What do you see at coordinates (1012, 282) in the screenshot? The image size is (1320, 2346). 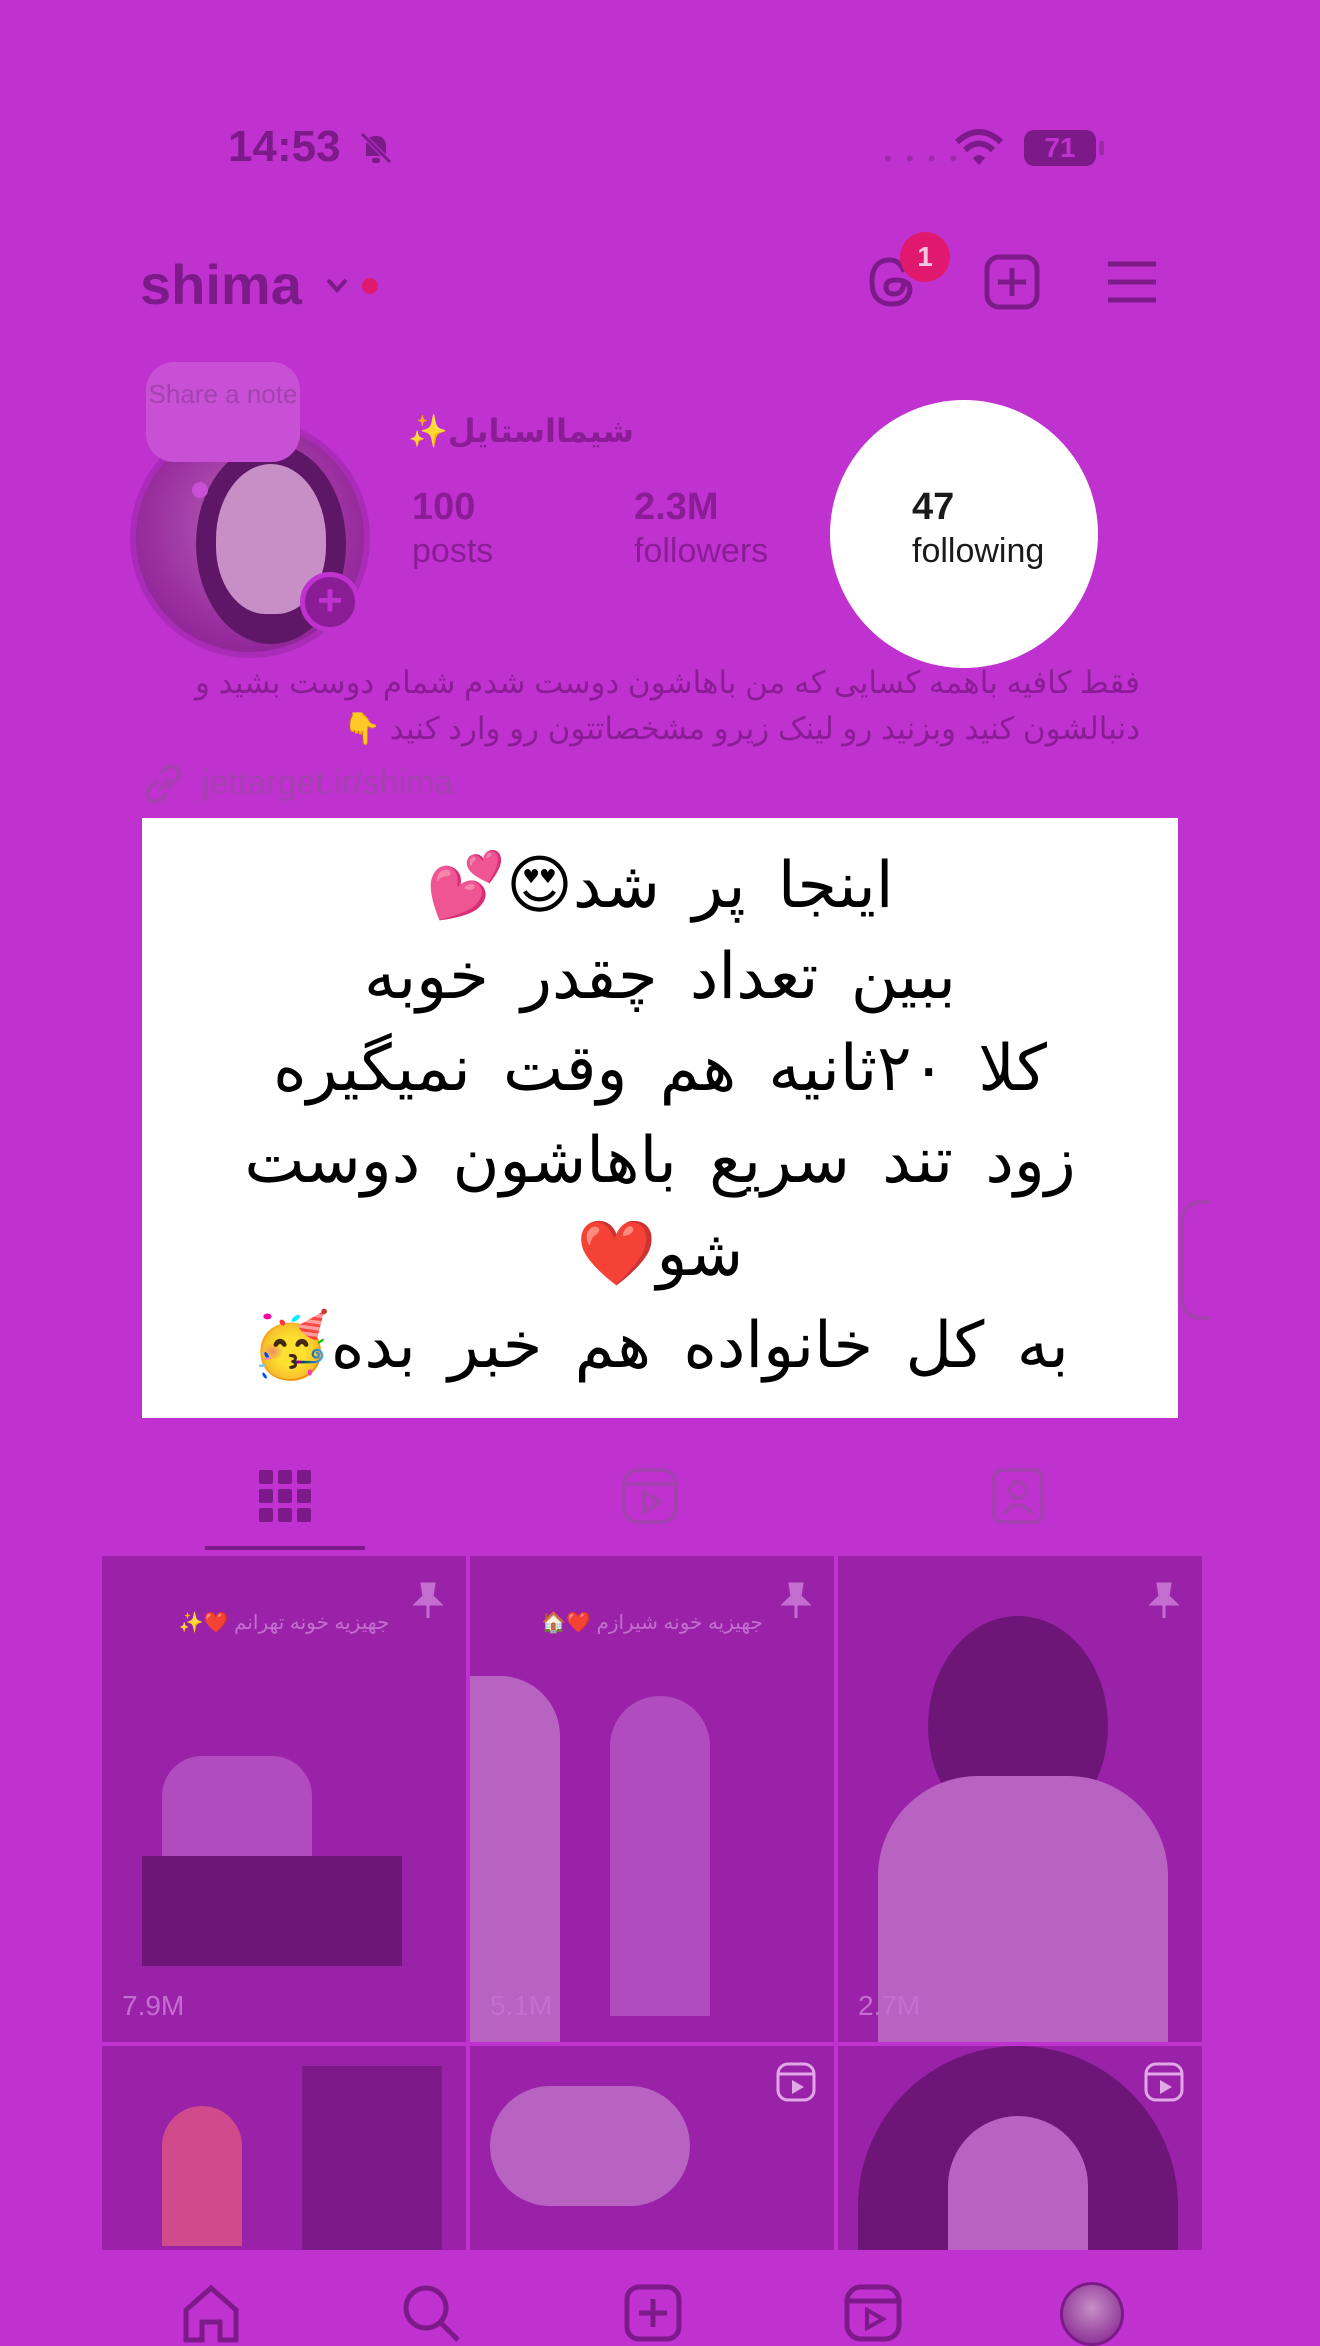 I see `new-post-icon` at bounding box center [1012, 282].